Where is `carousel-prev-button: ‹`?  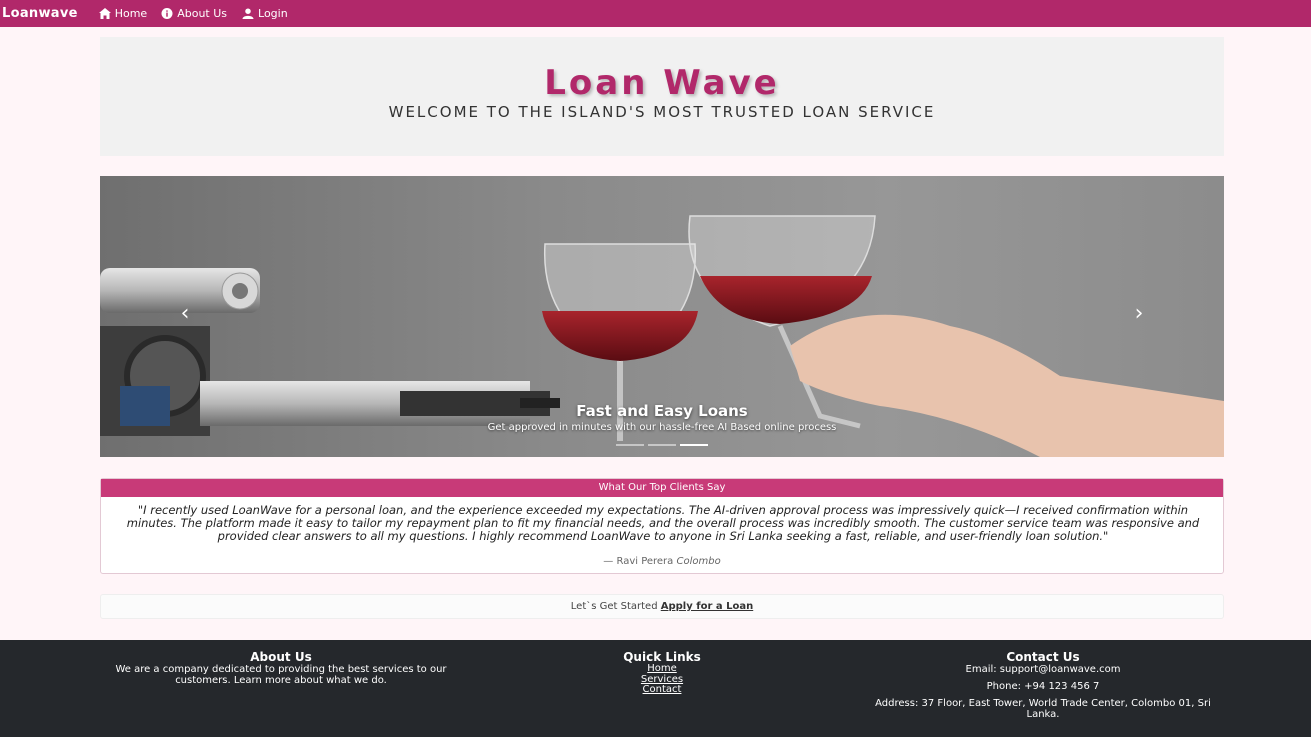 carousel-prev-button: ‹ is located at coordinates (185, 314).